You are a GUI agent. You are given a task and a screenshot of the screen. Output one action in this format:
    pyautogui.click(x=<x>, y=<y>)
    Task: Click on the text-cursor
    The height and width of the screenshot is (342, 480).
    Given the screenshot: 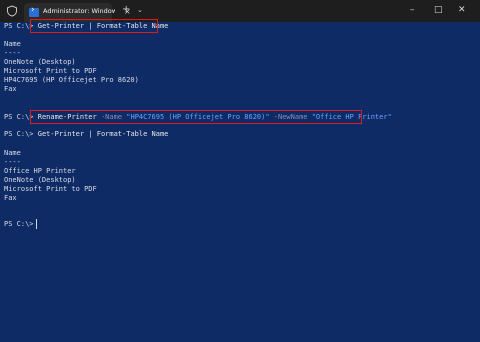 What is the action you would take?
    pyautogui.click(x=36, y=224)
    